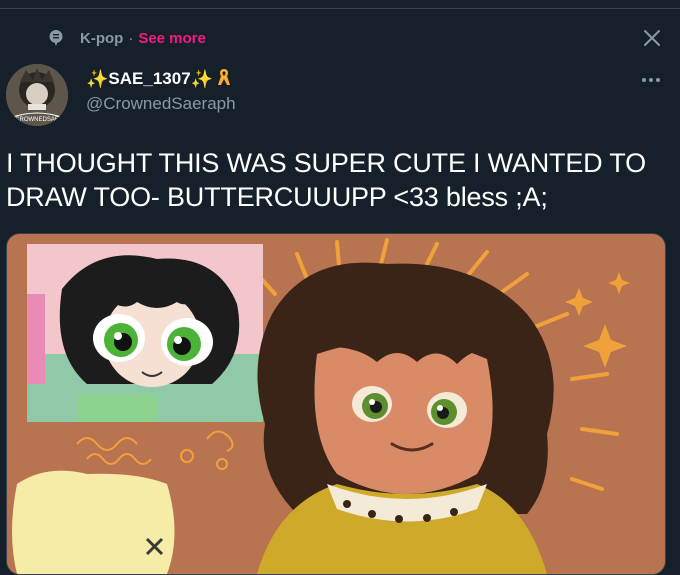 This screenshot has width=680, height=575. I want to click on ribbon-icon, so click(224, 79).